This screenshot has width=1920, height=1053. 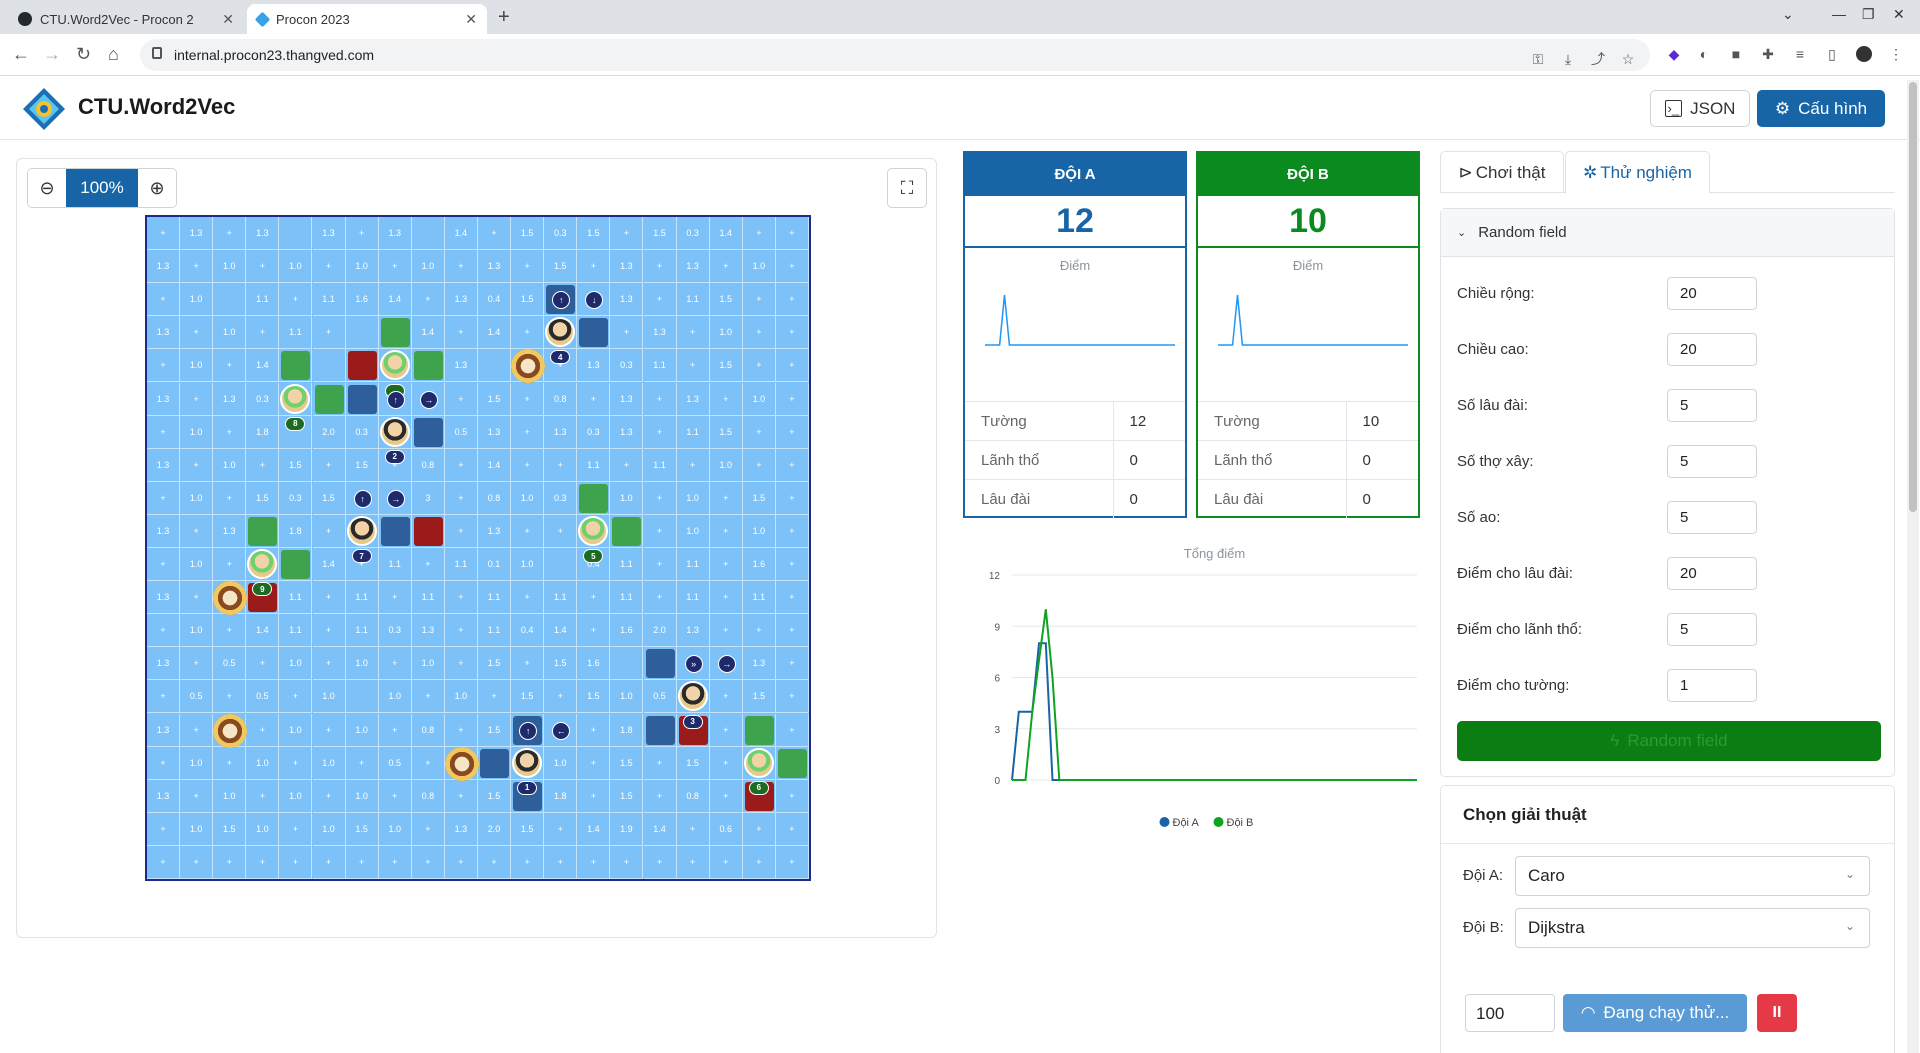 What do you see at coordinates (428, 234) in the screenshot?
I see `board-cell` at bounding box center [428, 234].